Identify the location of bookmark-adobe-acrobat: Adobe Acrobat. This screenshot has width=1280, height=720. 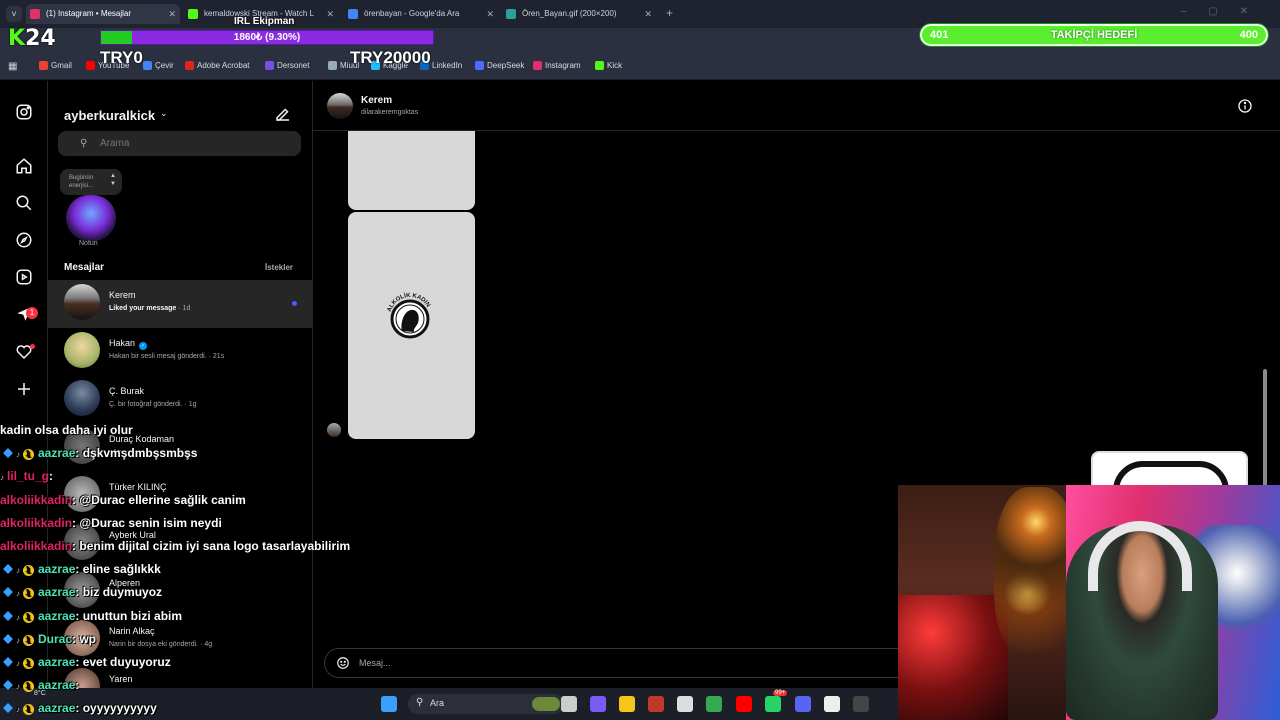
(217, 65).